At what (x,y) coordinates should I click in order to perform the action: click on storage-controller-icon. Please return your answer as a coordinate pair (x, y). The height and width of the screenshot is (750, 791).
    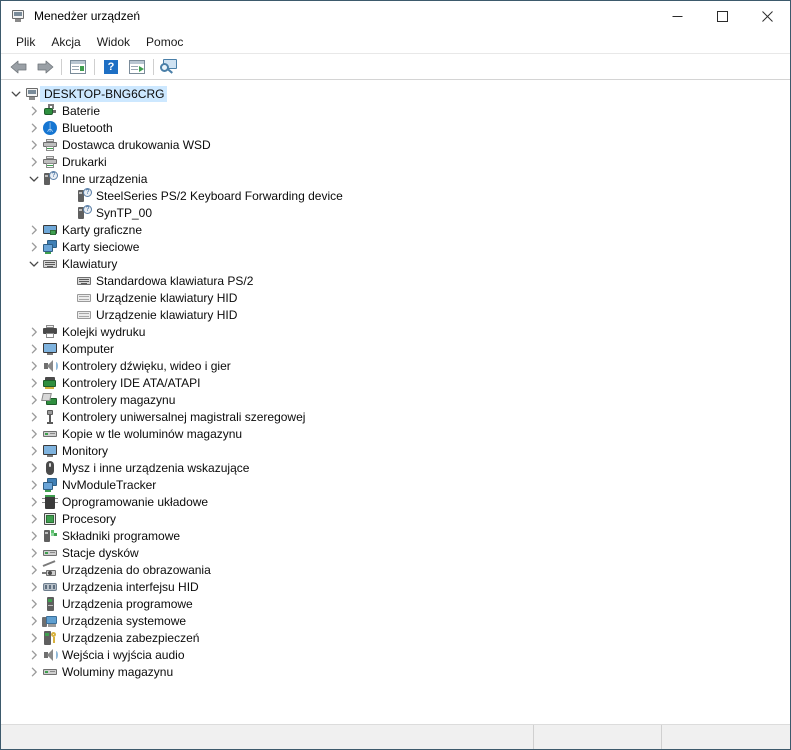
    Looking at the image, I should click on (49, 400).